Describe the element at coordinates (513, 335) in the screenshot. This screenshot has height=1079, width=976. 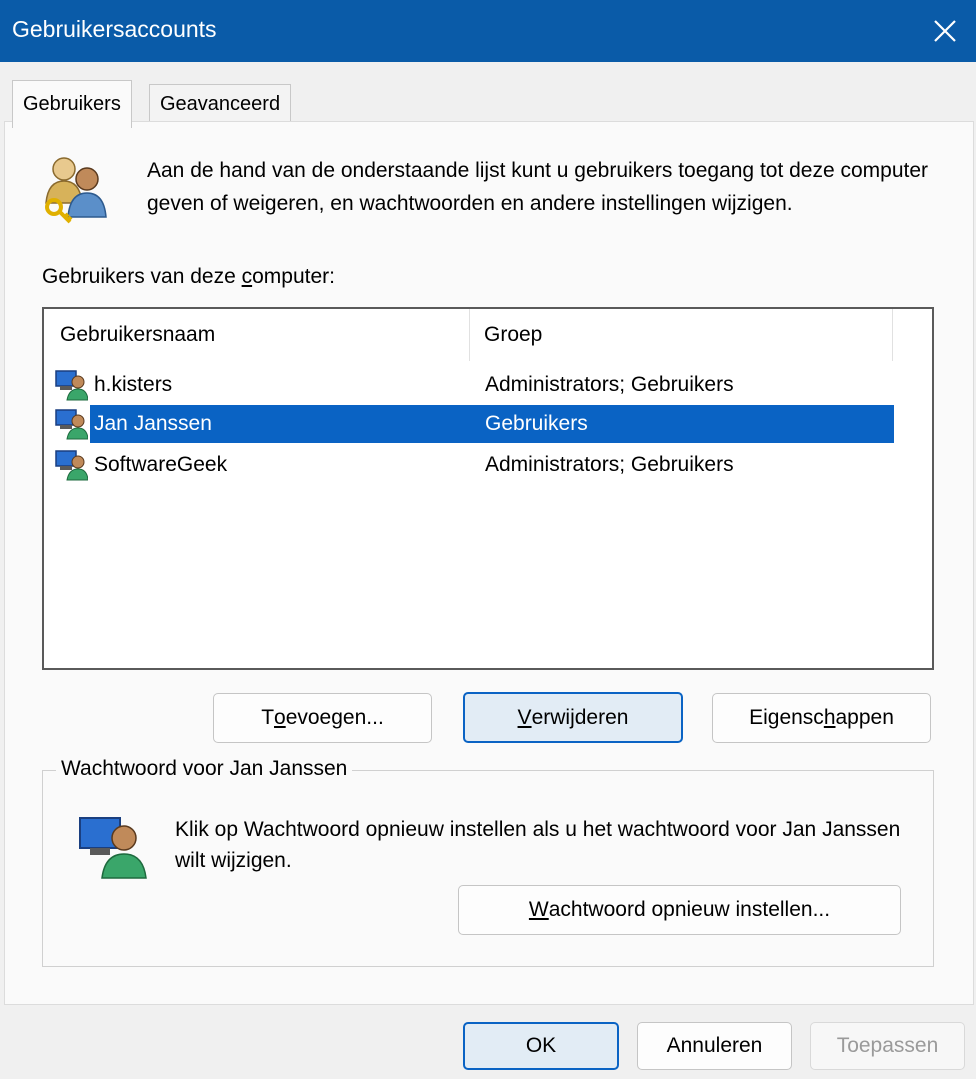
I see `column-header-group: Groep` at that location.